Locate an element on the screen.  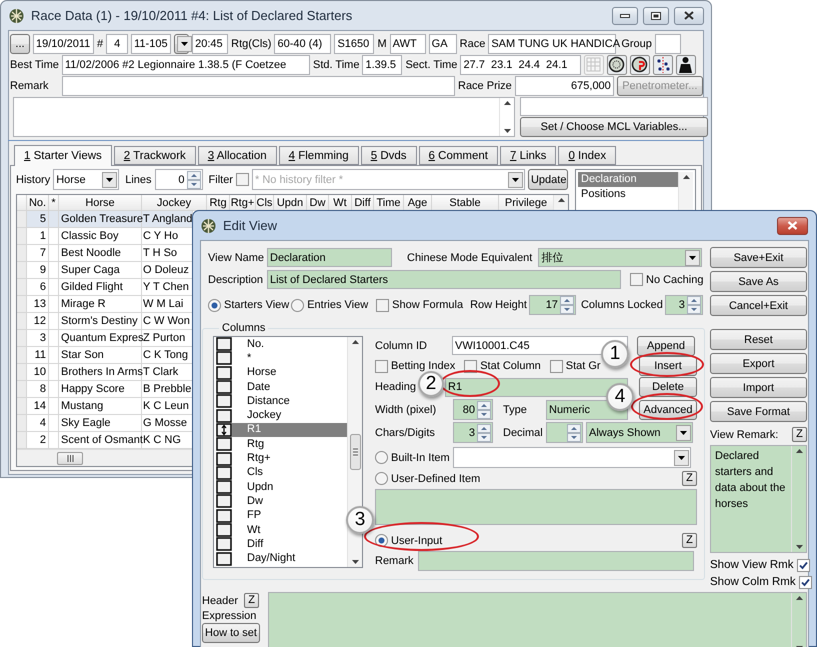
chars-spinner: 3 is located at coordinates (473, 432).